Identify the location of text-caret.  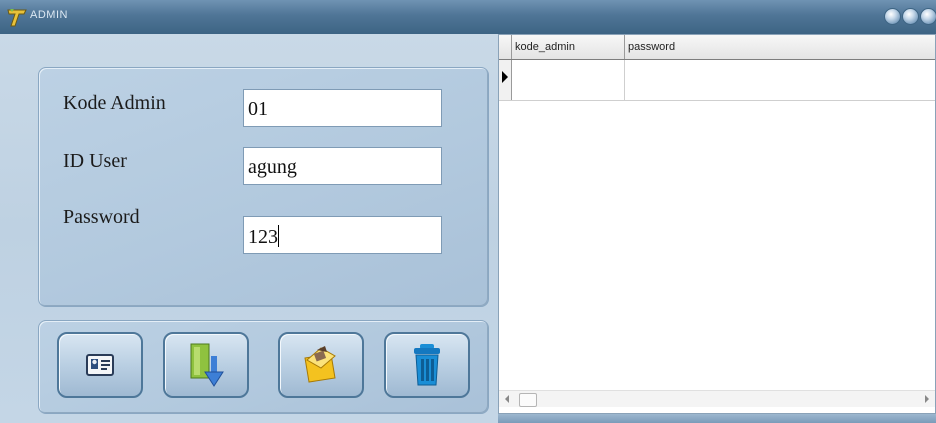
(278, 236).